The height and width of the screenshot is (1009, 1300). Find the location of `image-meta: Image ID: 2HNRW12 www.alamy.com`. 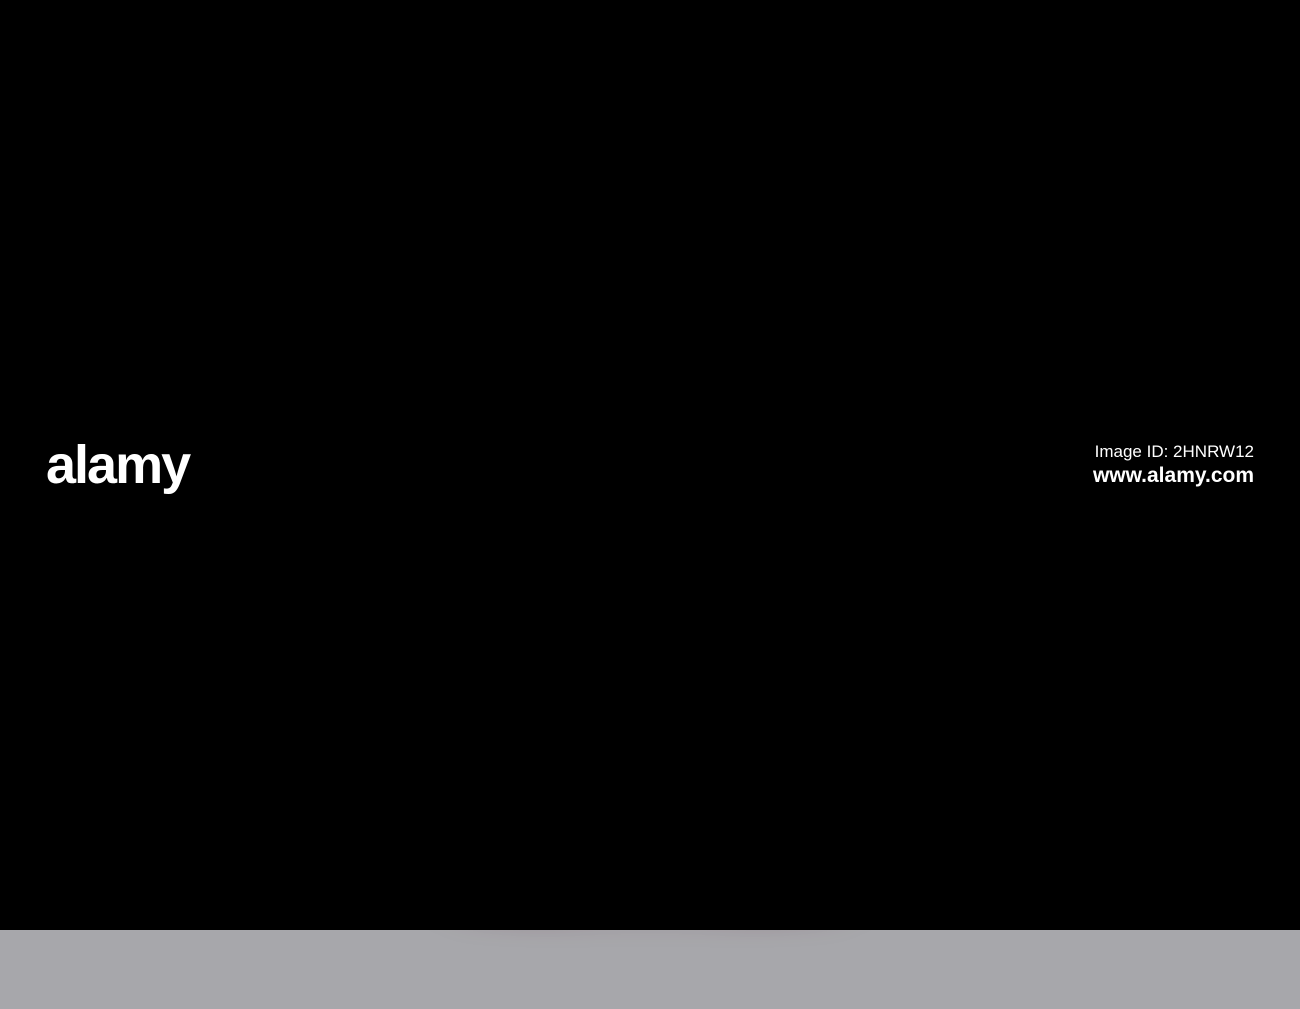

image-meta: Image ID: 2HNRW12 www.alamy.com is located at coordinates (1173, 465).